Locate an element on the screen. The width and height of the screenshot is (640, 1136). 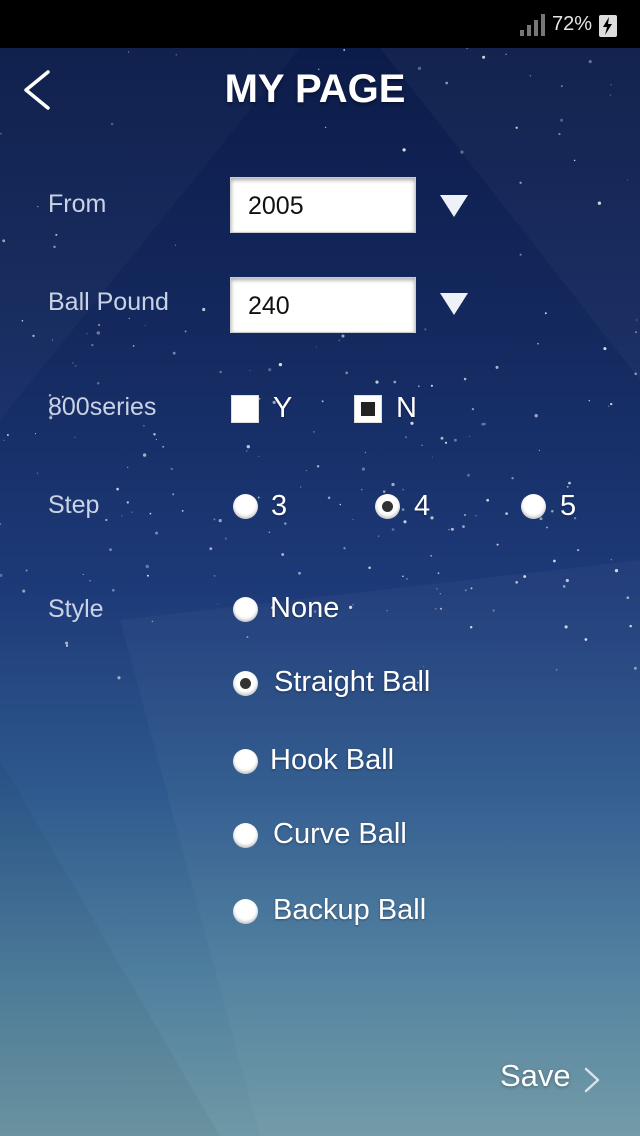
save-button: Save is located at coordinates (535, 1076).